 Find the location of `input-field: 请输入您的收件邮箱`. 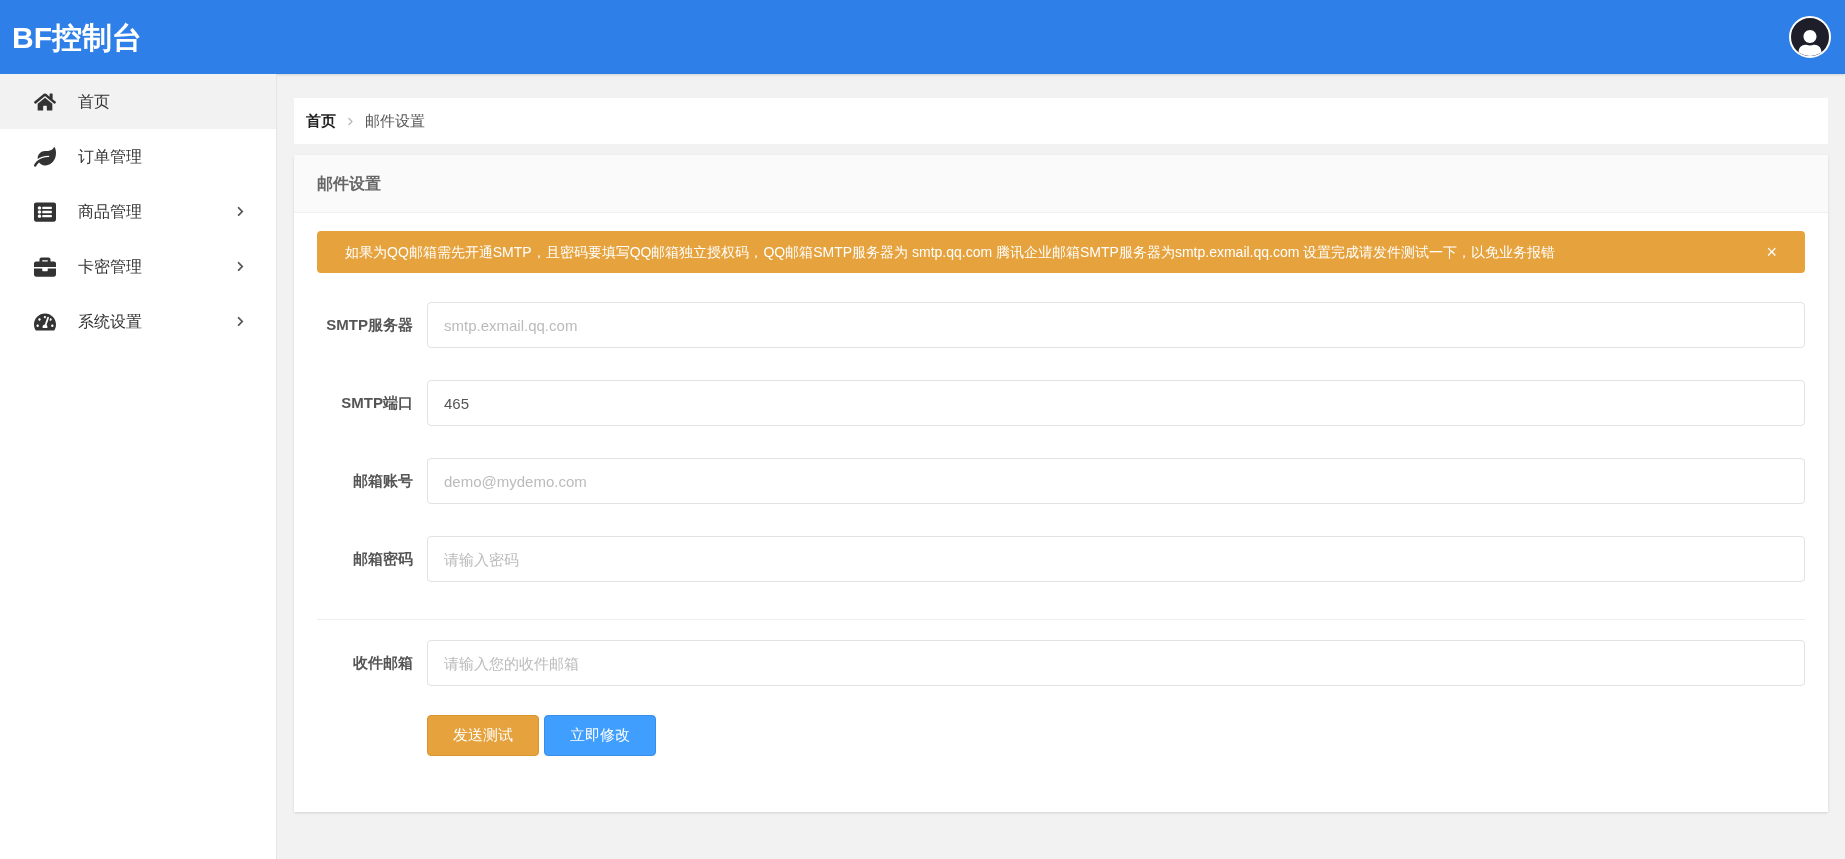

input-field: 请输入您的收件邮箱 is located at coordinates (1116, 663).